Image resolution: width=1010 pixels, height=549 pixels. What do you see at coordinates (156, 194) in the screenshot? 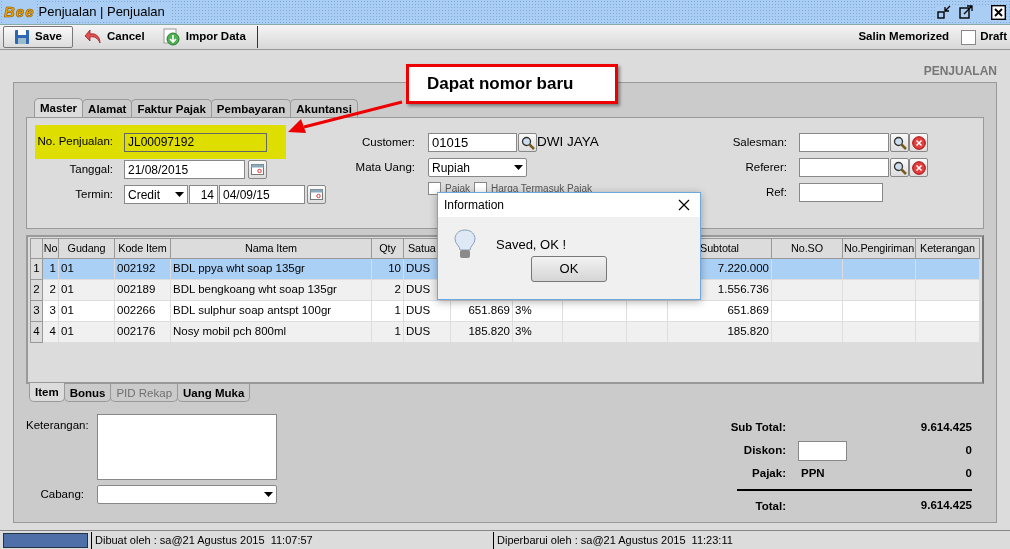
I see `dropdown: Credit` at bounding box center [156, 194].